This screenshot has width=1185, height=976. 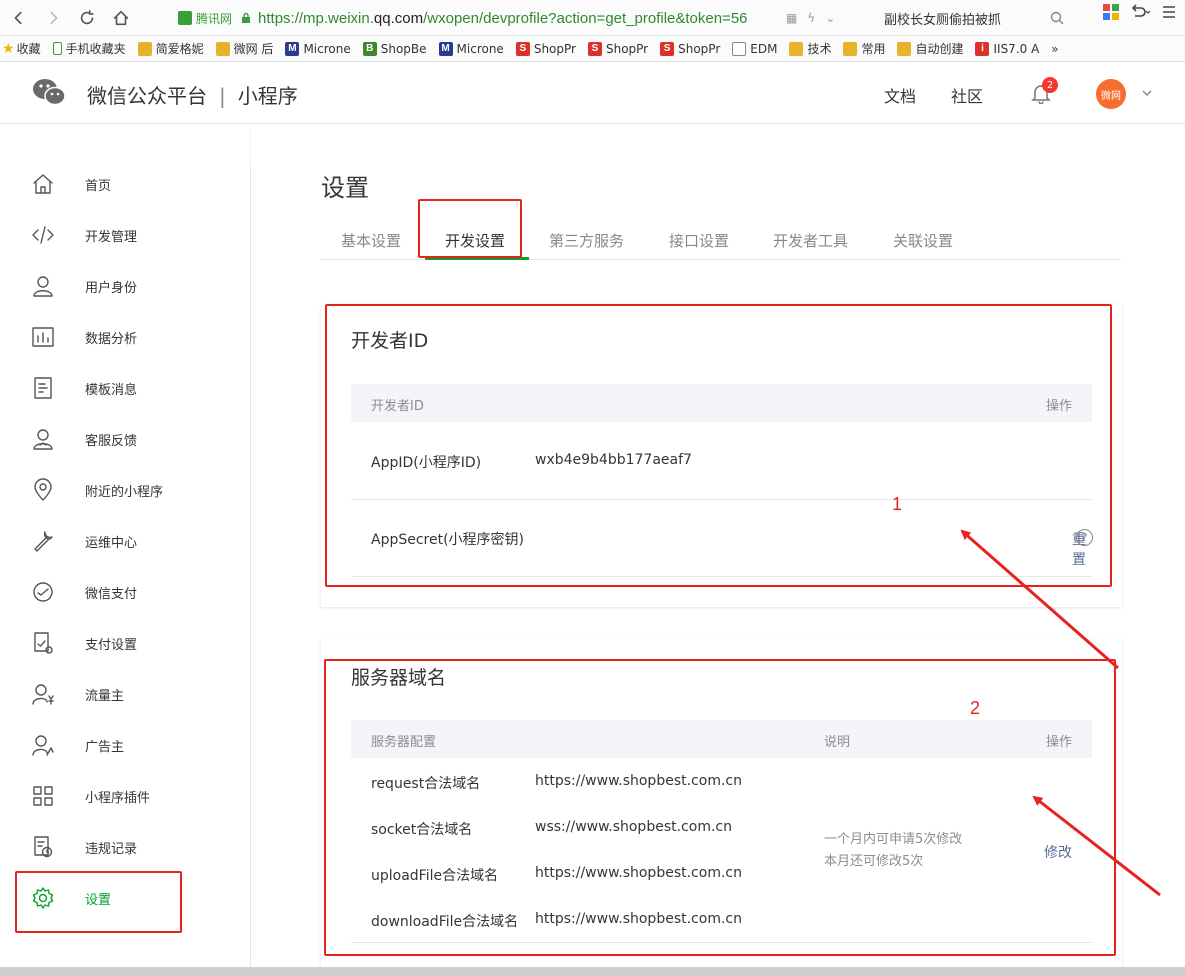 What do you see at coordinates (147, 96) in the screenshot?
I see `brand-name: 微信公众平台` at bounding box center [147, 96].